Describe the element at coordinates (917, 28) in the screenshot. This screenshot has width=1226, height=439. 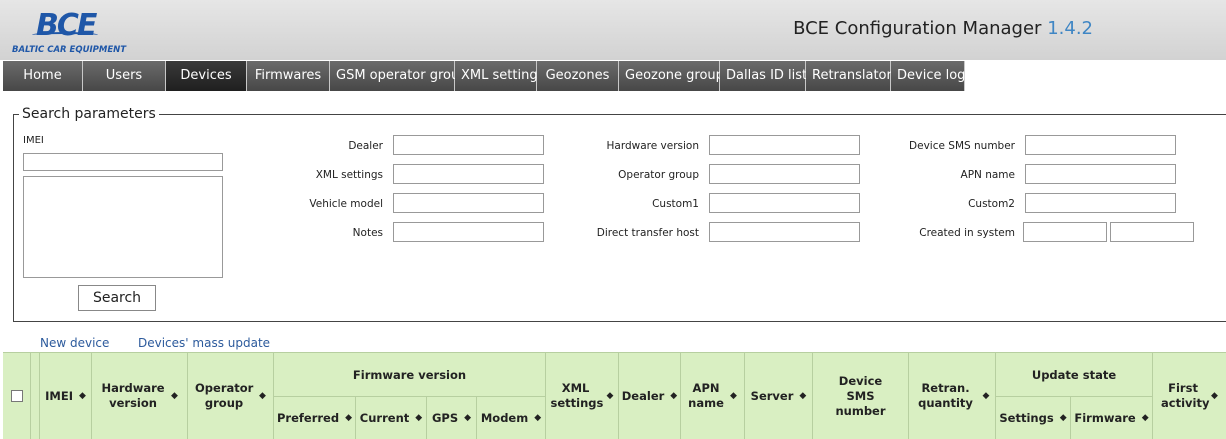
I see `app-title-text: BCE Configuration Manager` at that location.